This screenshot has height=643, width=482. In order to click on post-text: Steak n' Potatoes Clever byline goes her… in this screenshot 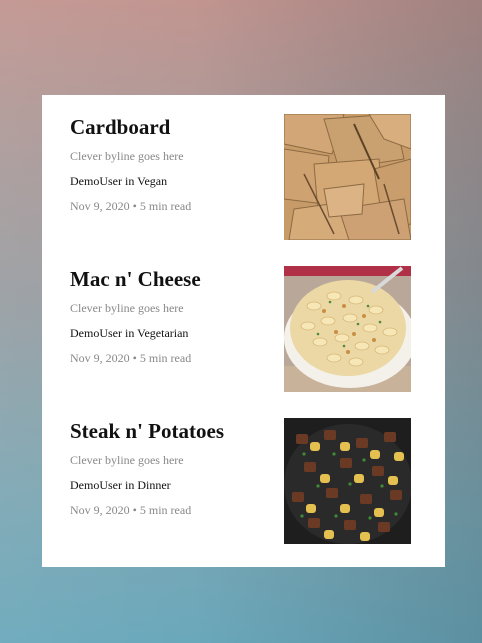, I will do `click(172, 458)`.